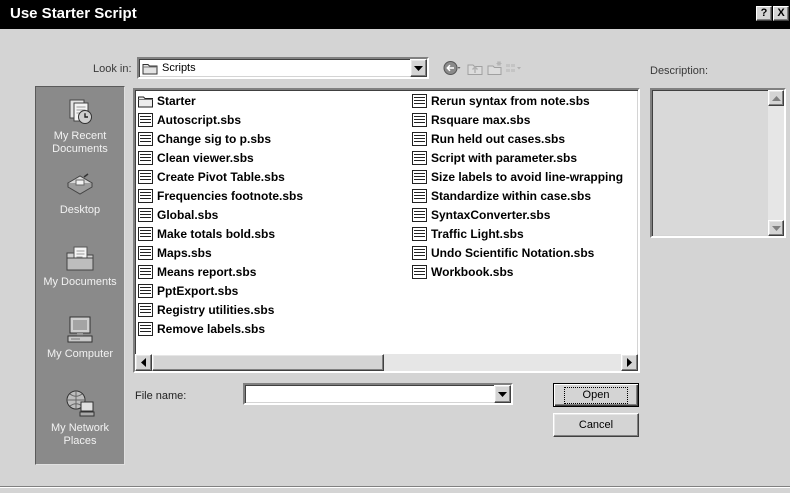 Image resolution: width=790 pixels, height=493 pixels. Describe the element at coordinates (80, 194) in the screenshot. I see `place-desktop: Desktop` at that location.